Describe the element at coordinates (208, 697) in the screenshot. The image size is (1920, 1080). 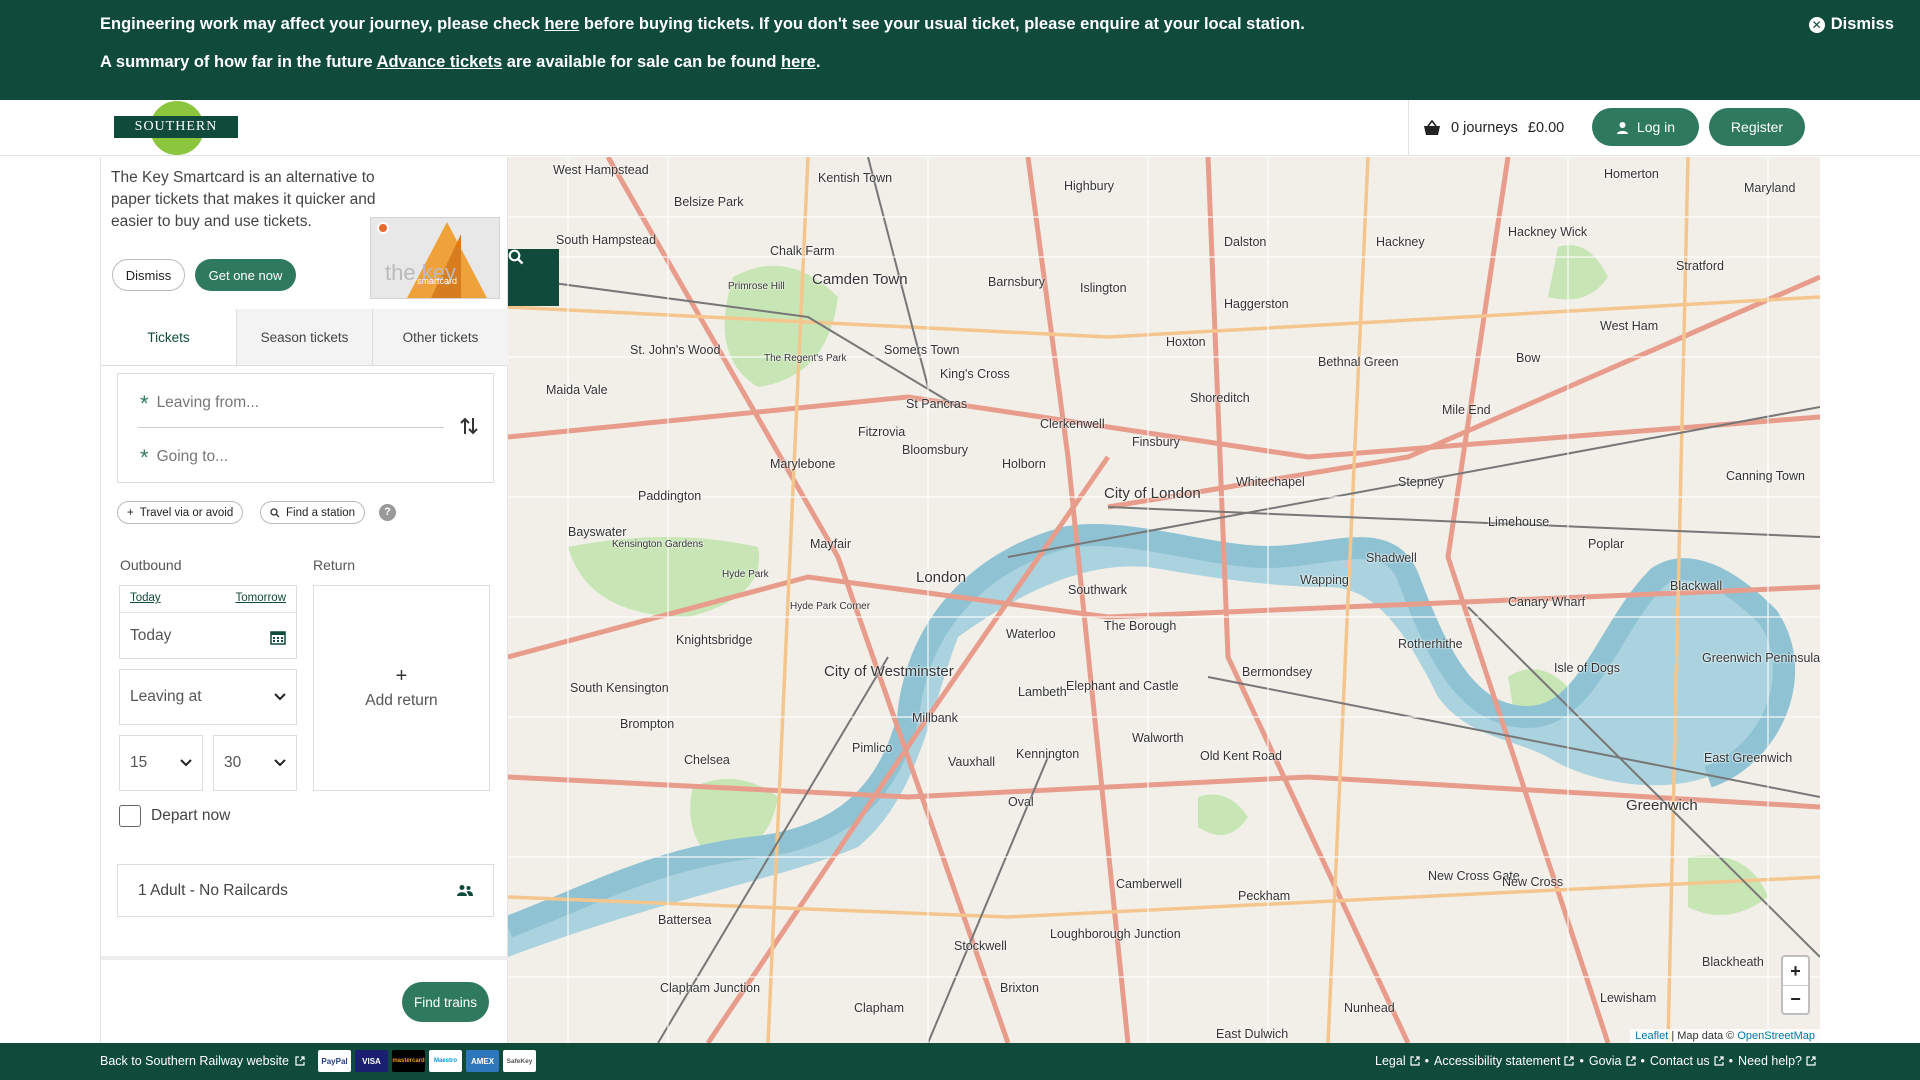
I see `time-mode-select: Leaving at` at that location.